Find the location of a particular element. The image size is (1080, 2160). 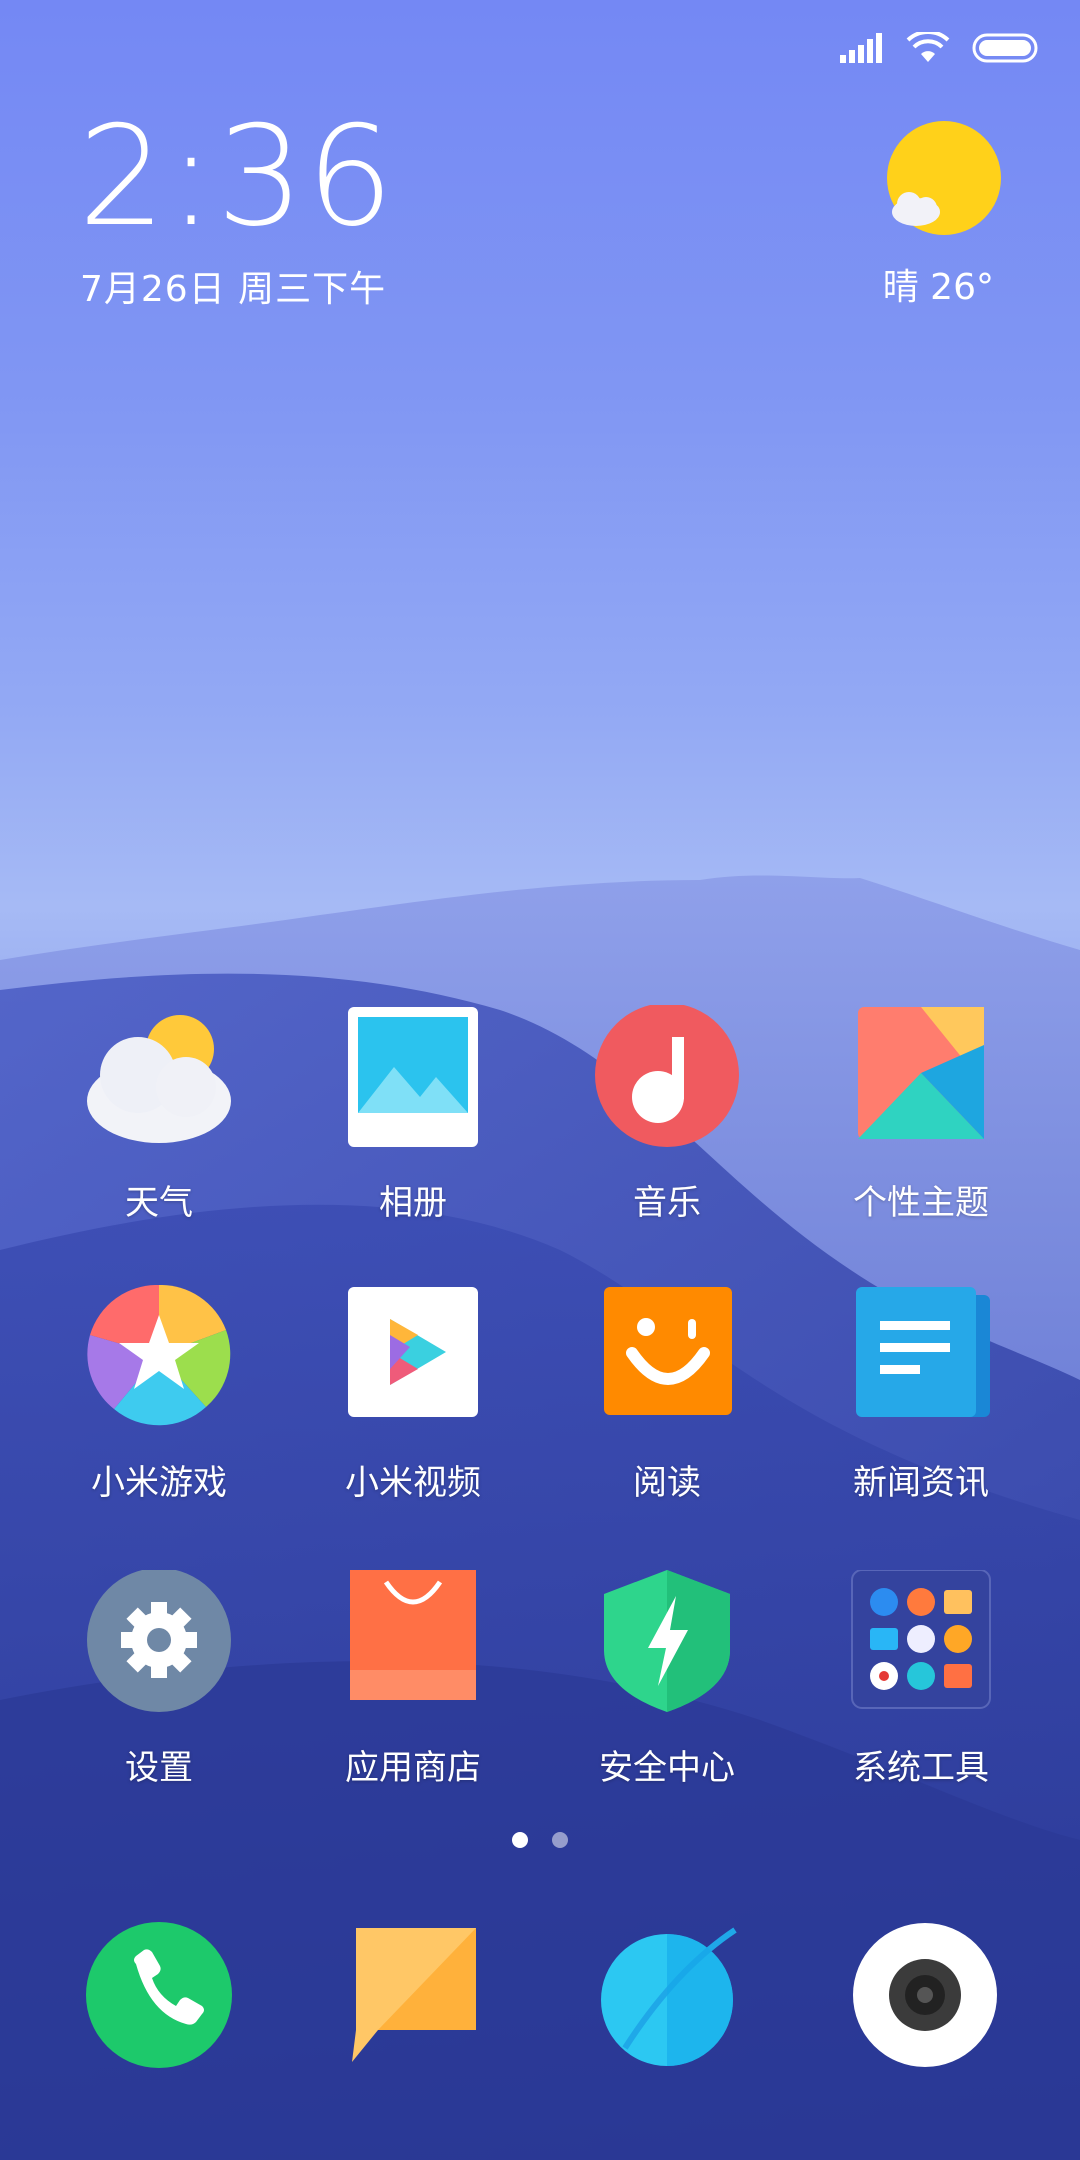

reading-icon is located at coordinates (668, 1351).